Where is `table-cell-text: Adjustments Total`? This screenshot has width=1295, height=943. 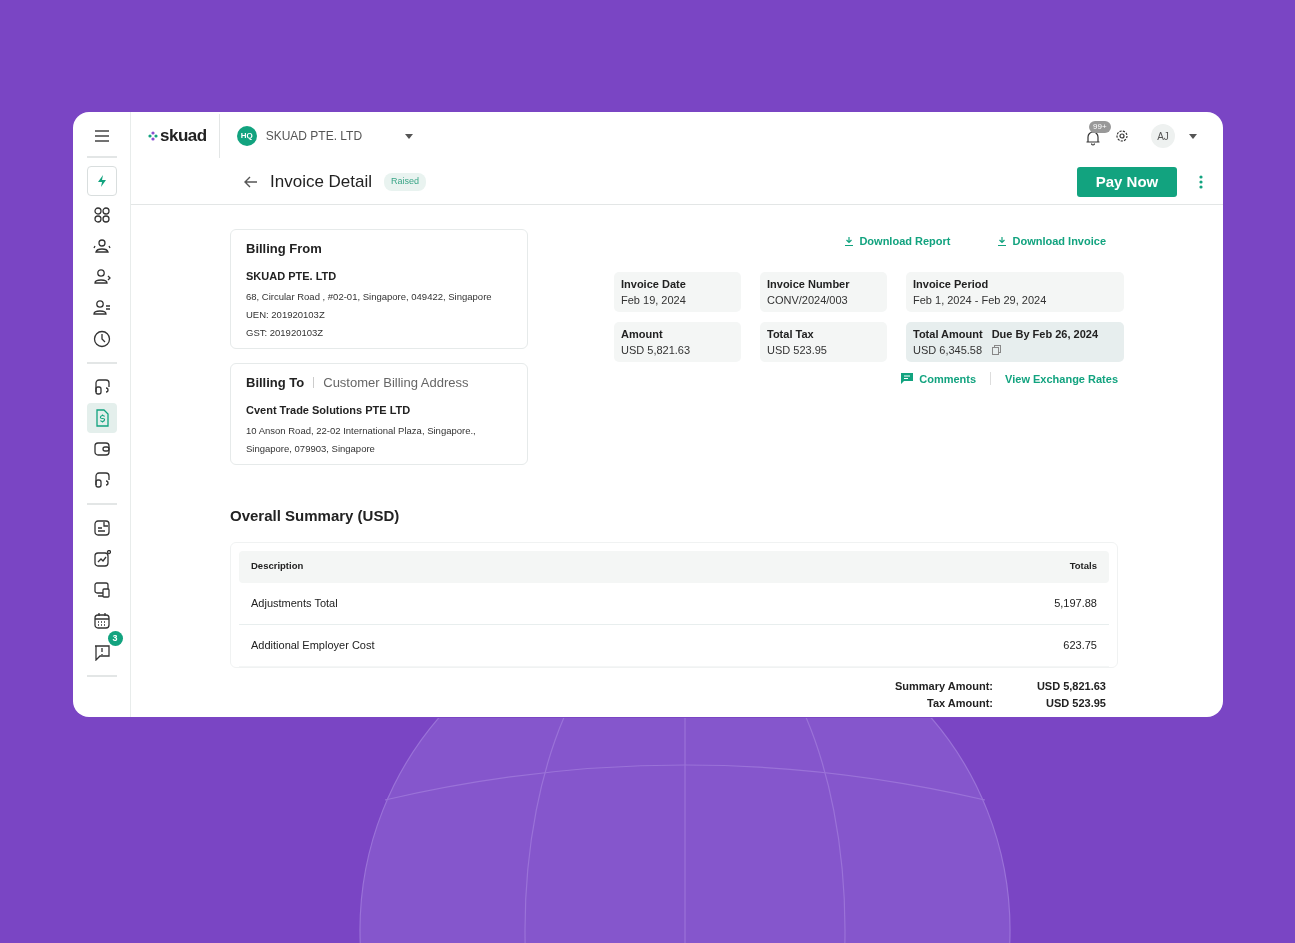 table-cell-text: Adjustments Total is located at coordinates (294, 603).